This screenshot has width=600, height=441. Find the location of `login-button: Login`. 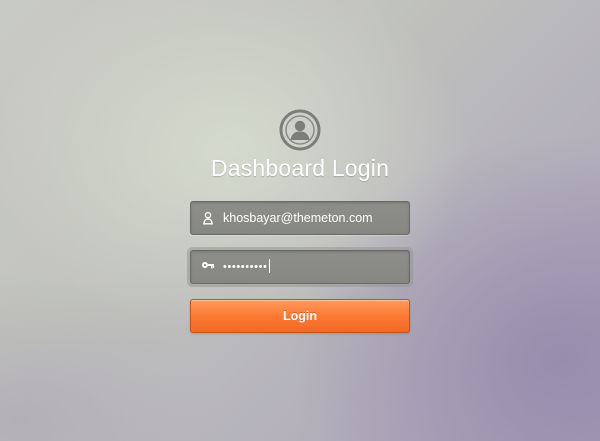

login-button: Login is located at coordinates (300, 316).